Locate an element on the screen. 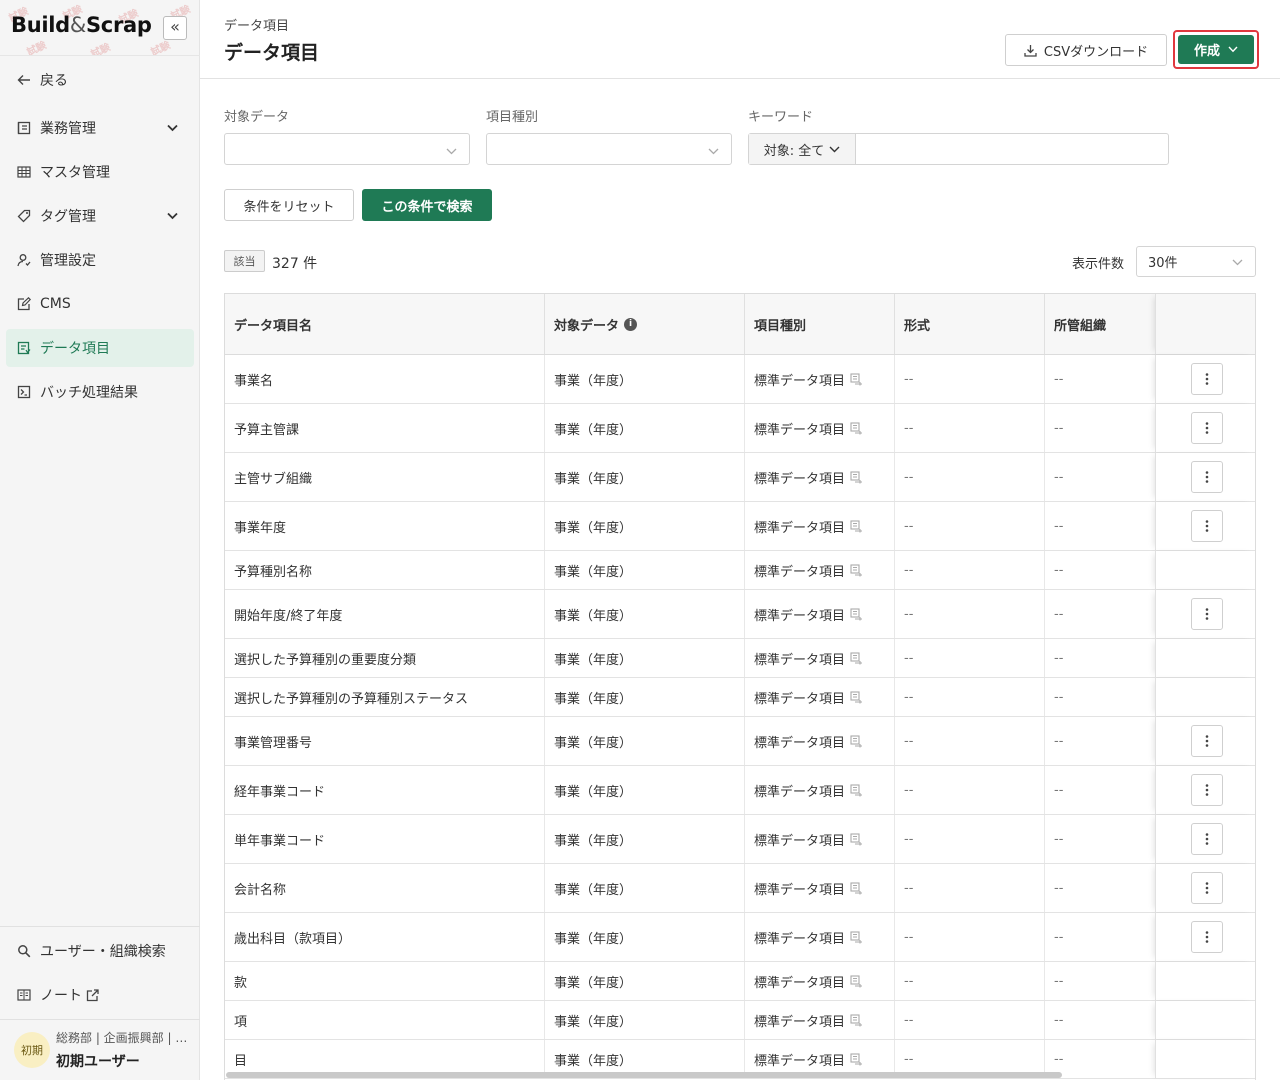  table-row: 事業管理番号 事業（年度） 標準データ項目 -- -- is located at coordinates (740, 741).